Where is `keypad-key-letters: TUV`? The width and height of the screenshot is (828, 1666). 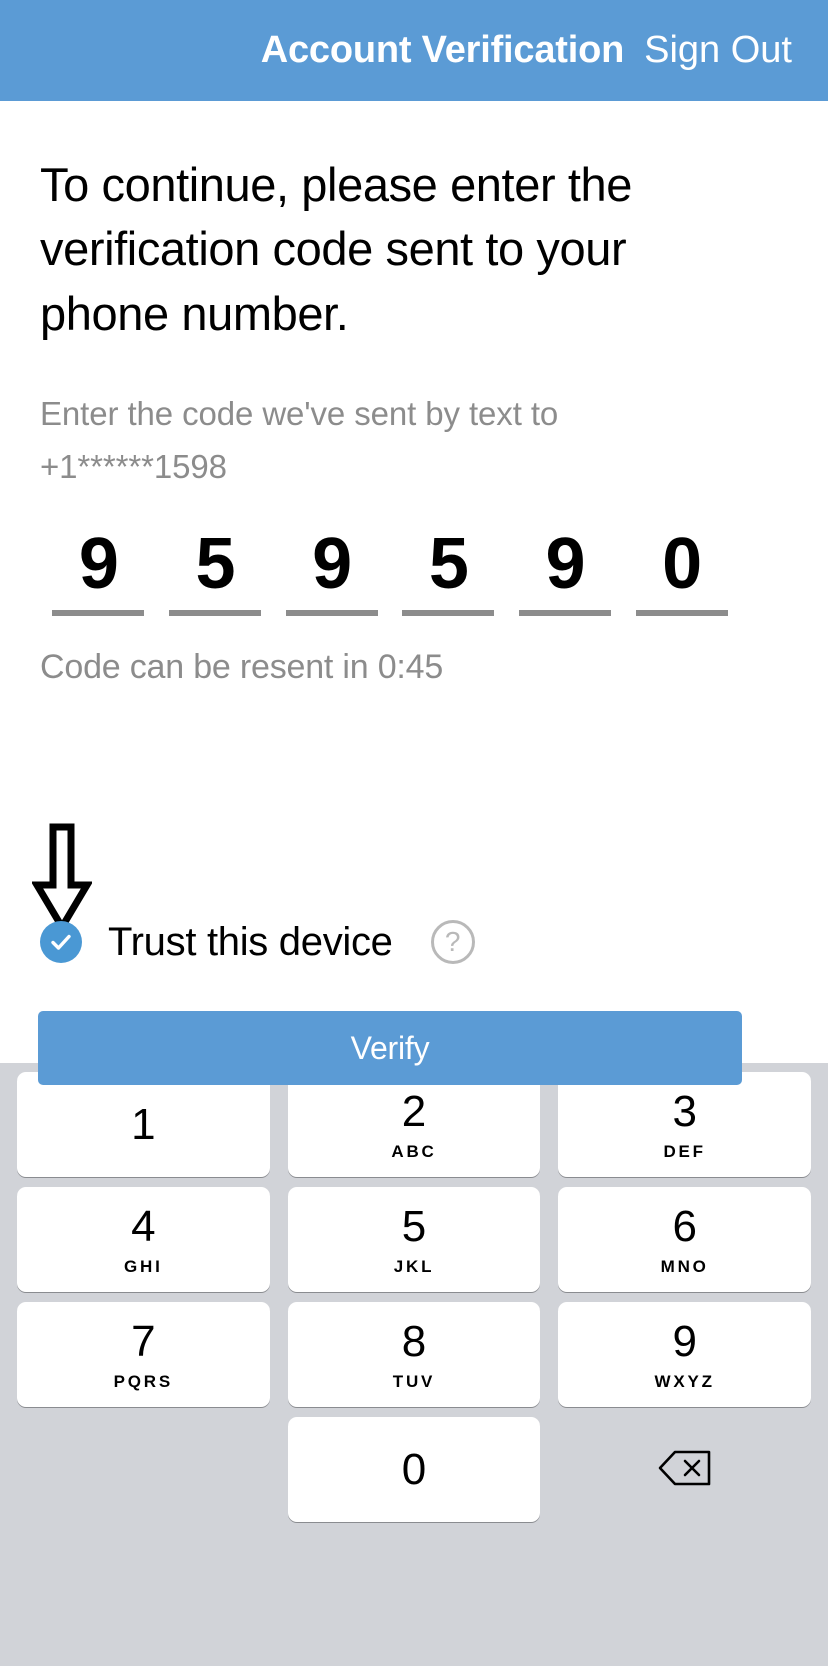
keypad-key-letters: TUV is located at coordinates (414, 1381).